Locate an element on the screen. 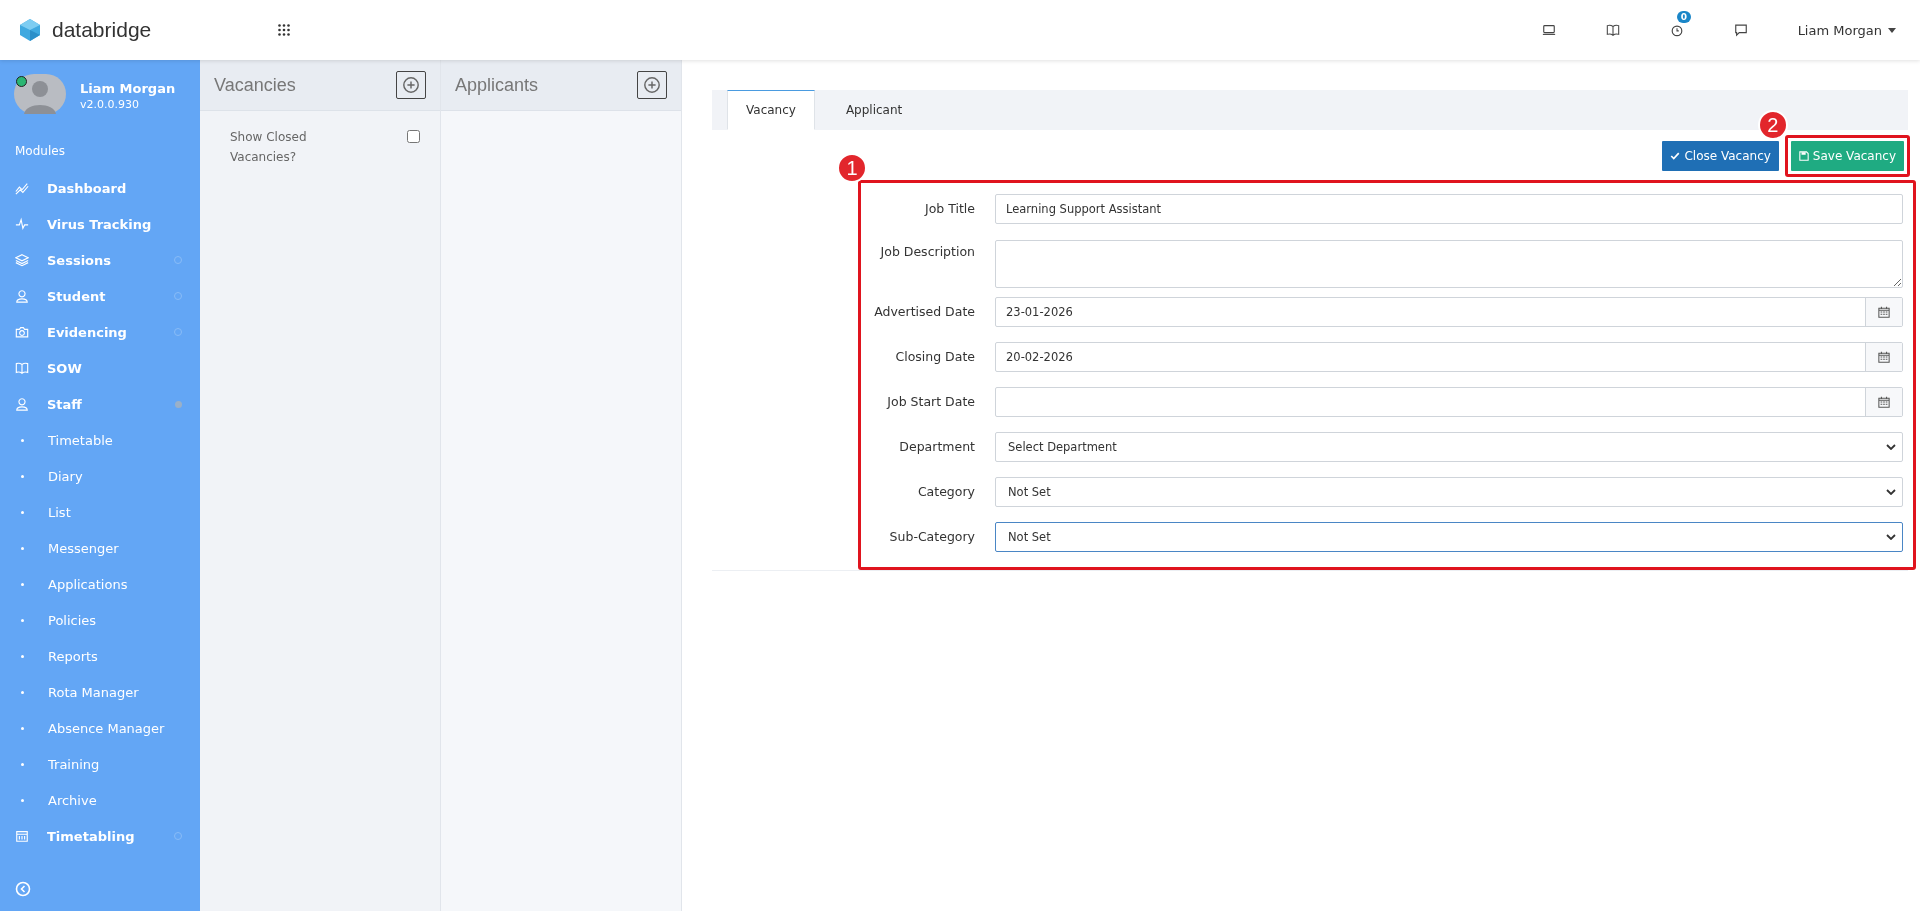 This screenshot has height=911, width=1920. avatar-icon is located at coordinates (40, 94).